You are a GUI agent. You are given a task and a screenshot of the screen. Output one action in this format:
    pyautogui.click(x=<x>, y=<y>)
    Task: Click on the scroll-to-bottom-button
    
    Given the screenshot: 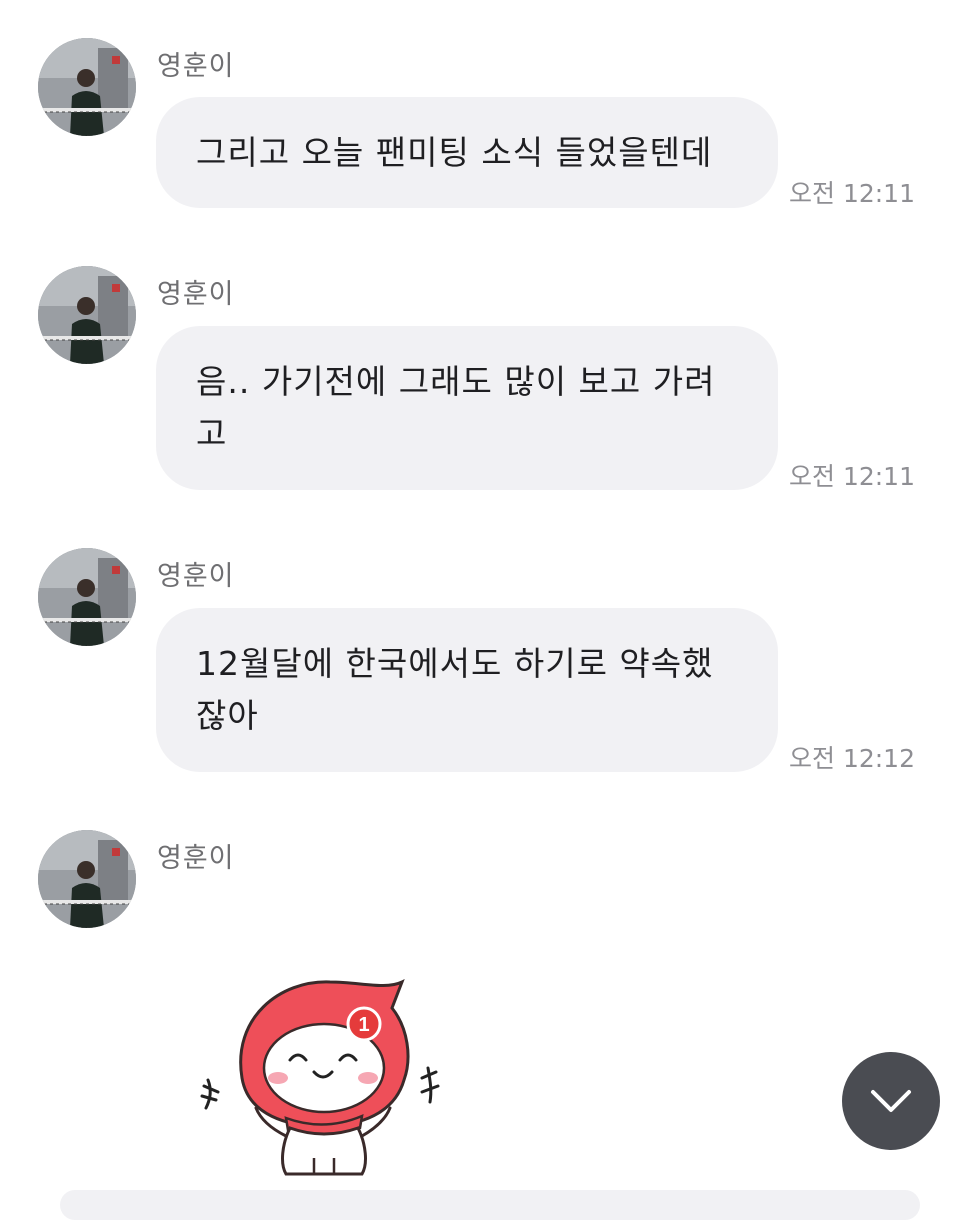 What is the action you would take?
    pyautogui.click(x=891, y=1101)
    